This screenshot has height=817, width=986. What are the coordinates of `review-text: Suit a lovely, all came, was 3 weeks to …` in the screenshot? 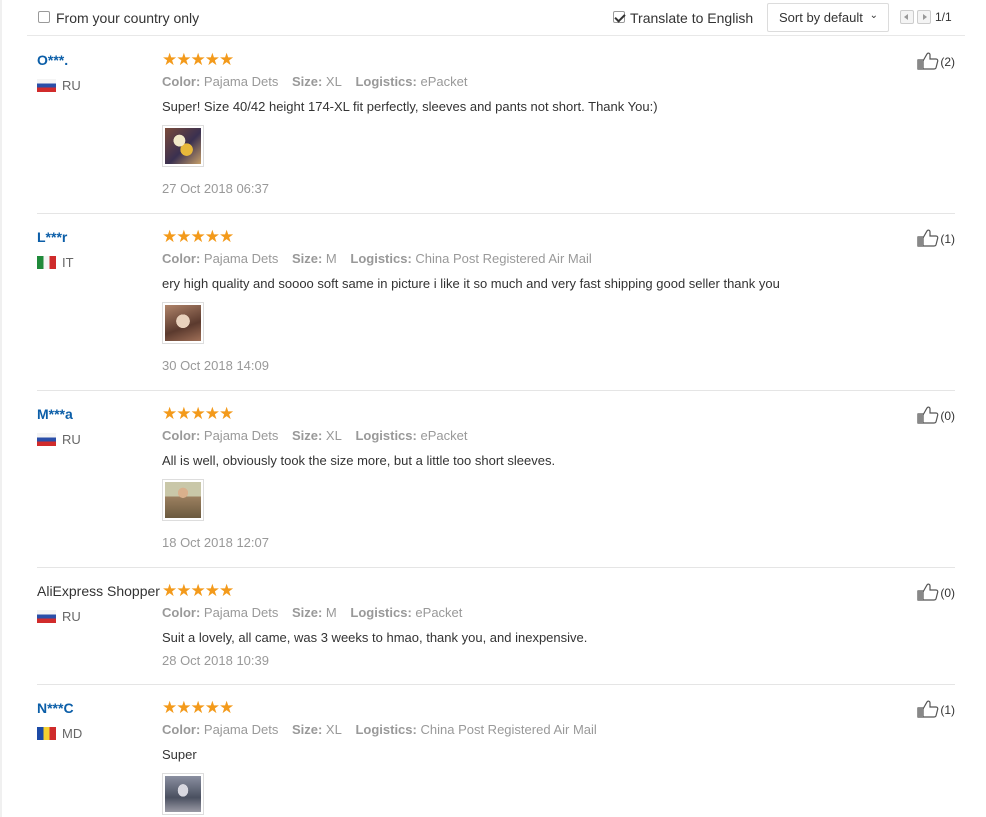 It's located at (375, 637).